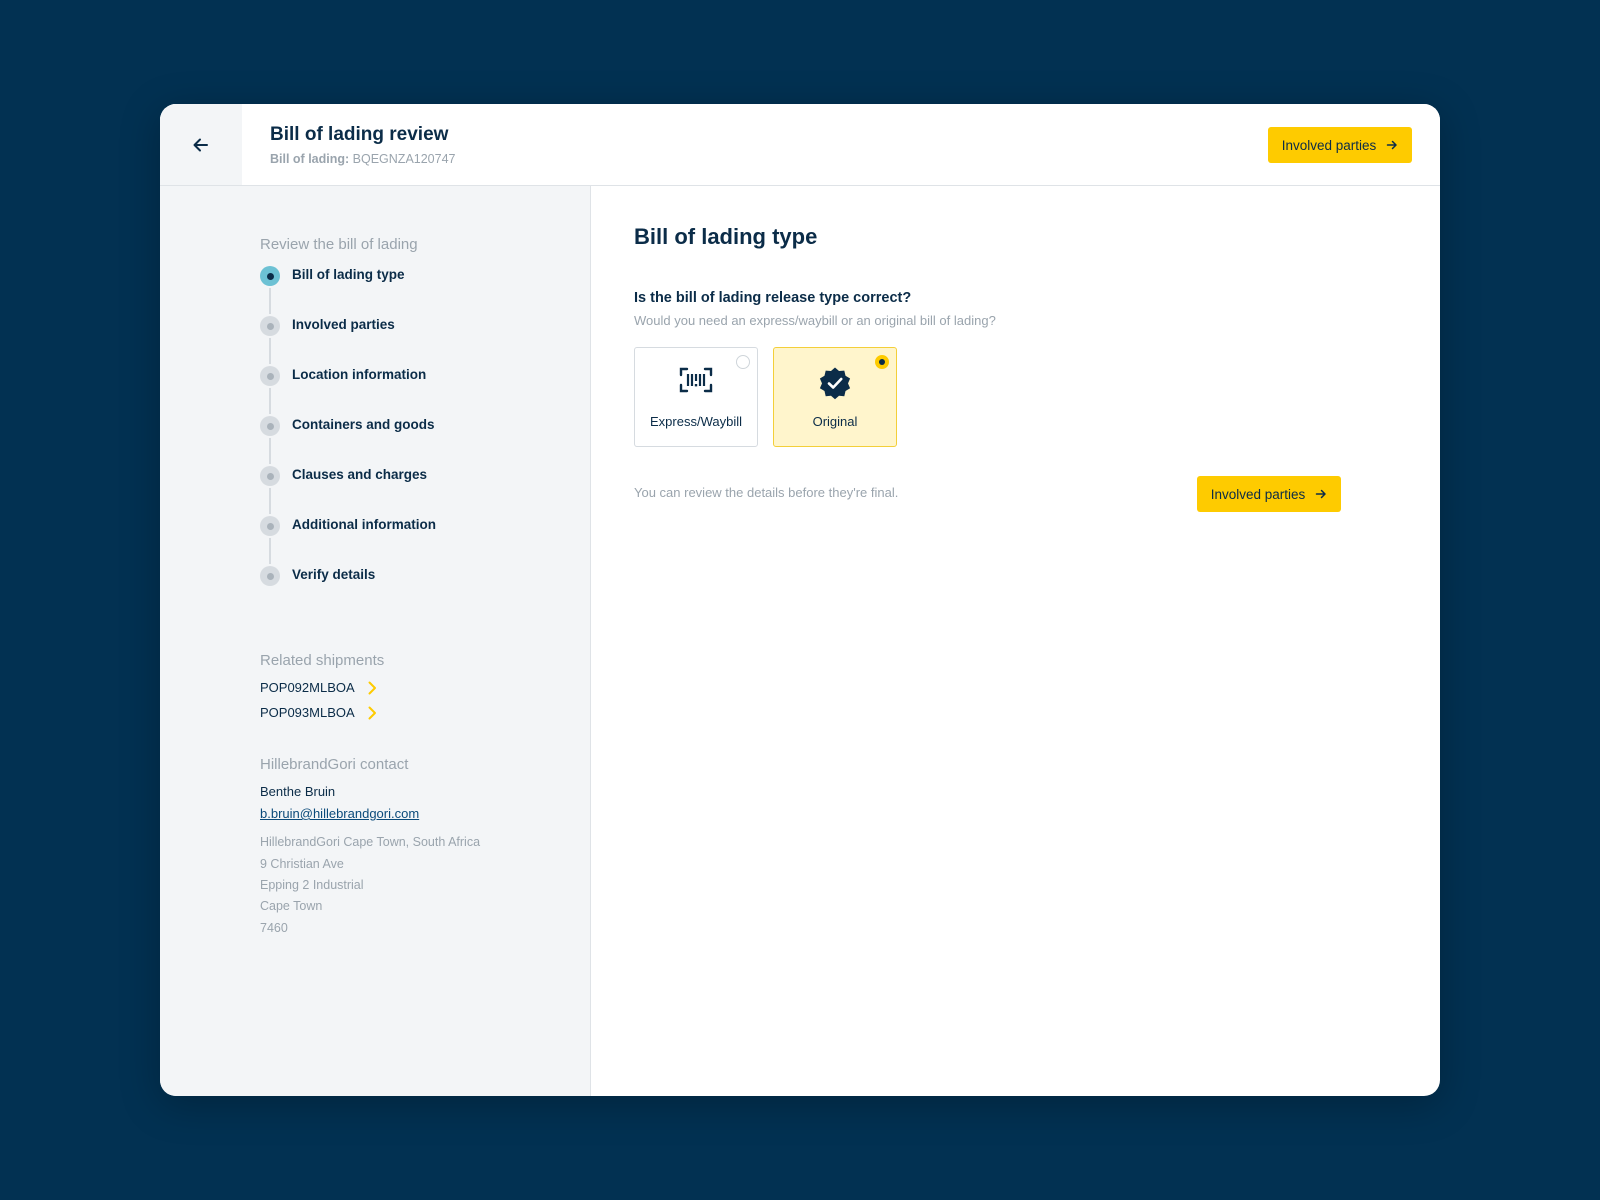 The image size is (1600, 1200). I want to click on header-involved-parties-label: Involved parties, so click(1329, 145).